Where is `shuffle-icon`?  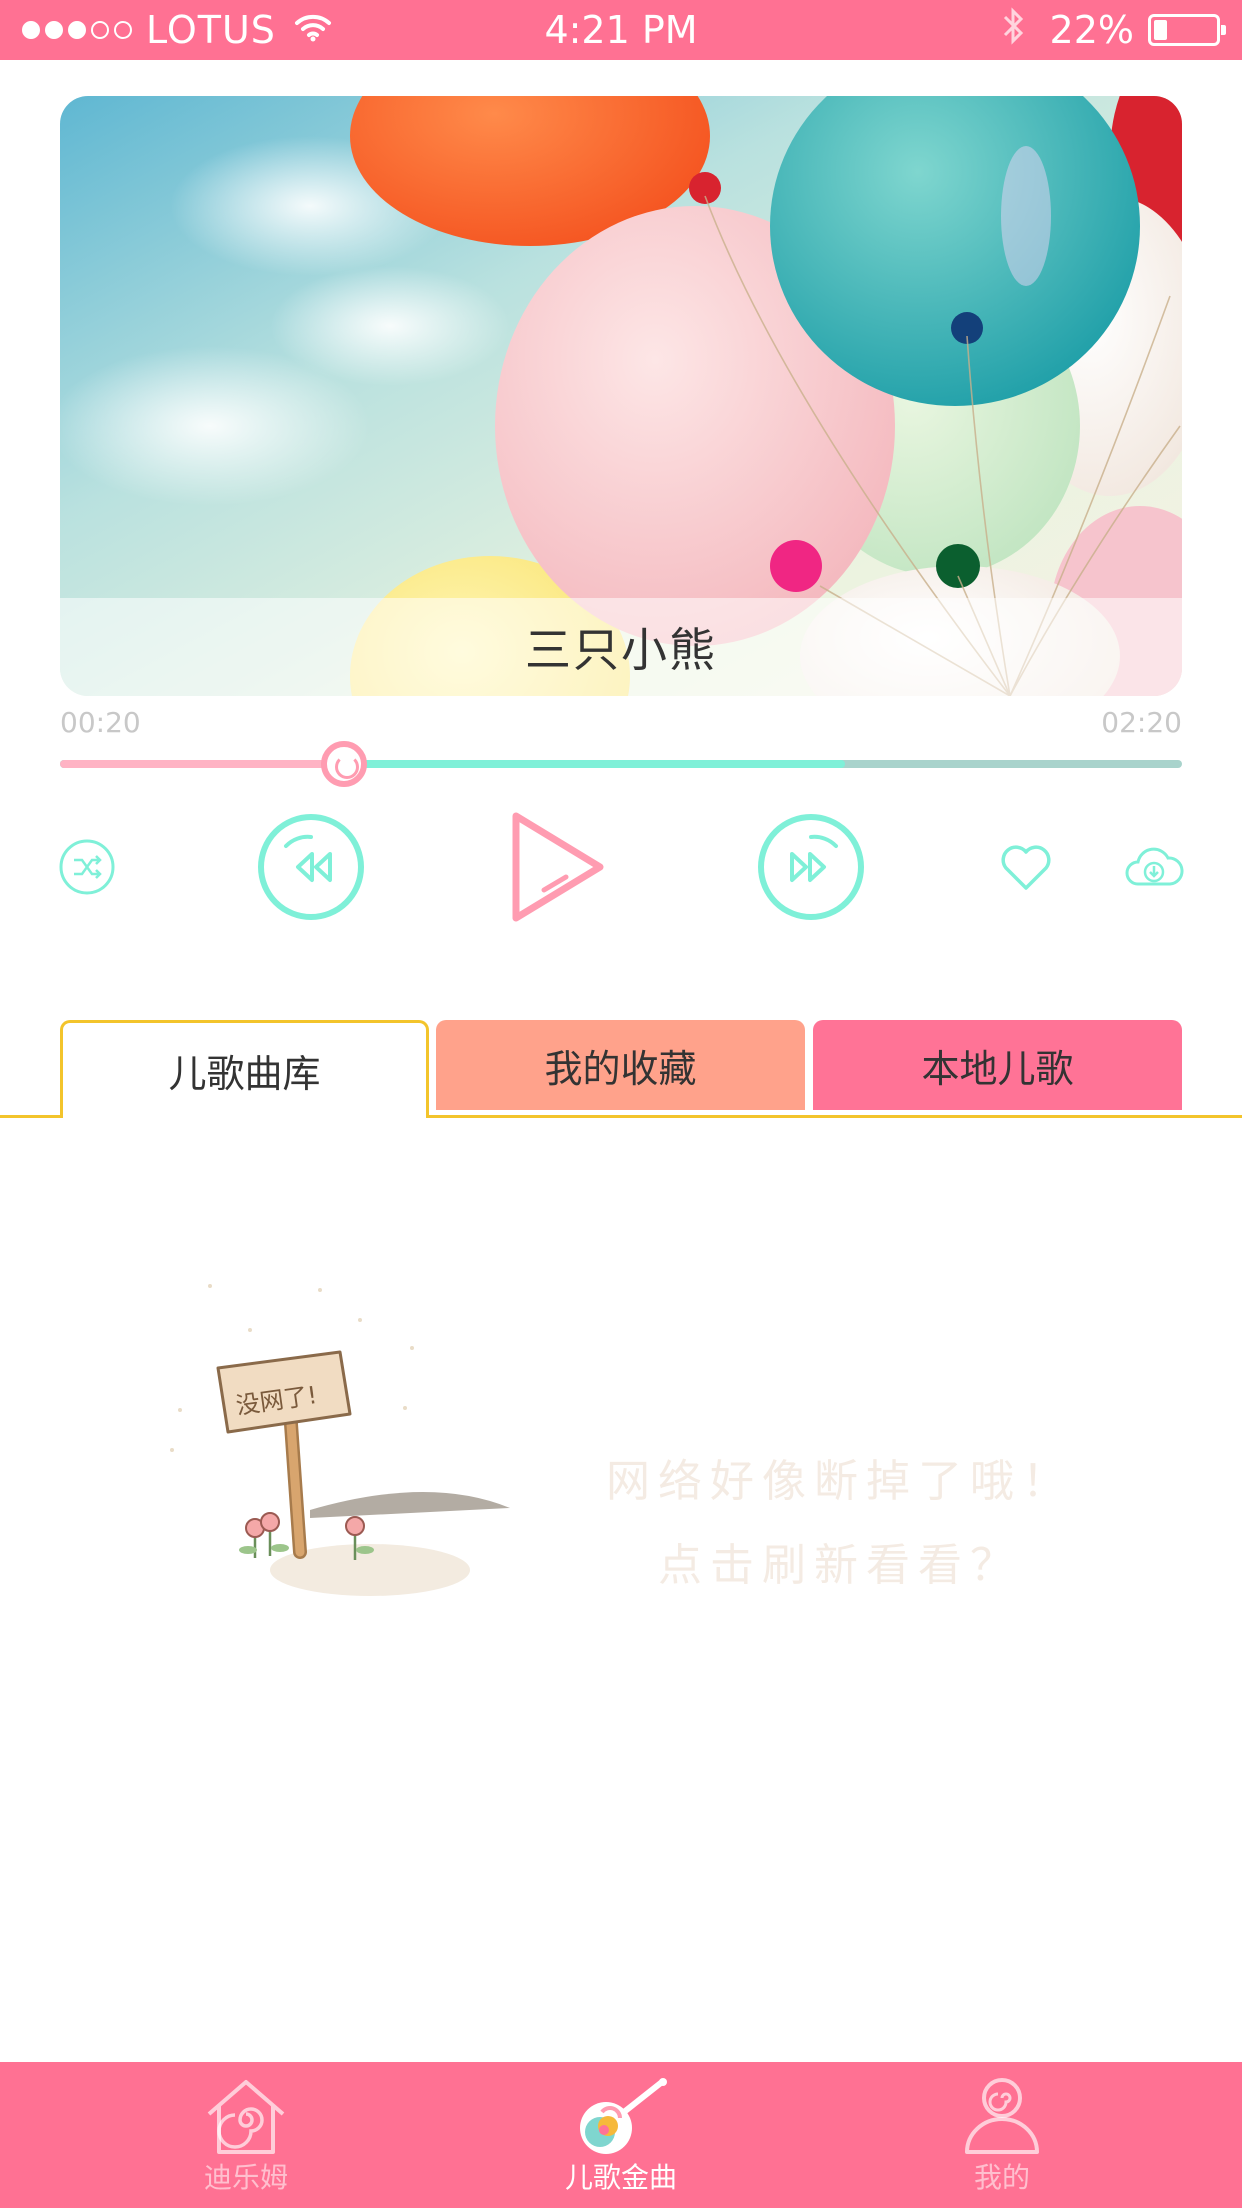 shuffle-icon is located at coordinates (87, 867).